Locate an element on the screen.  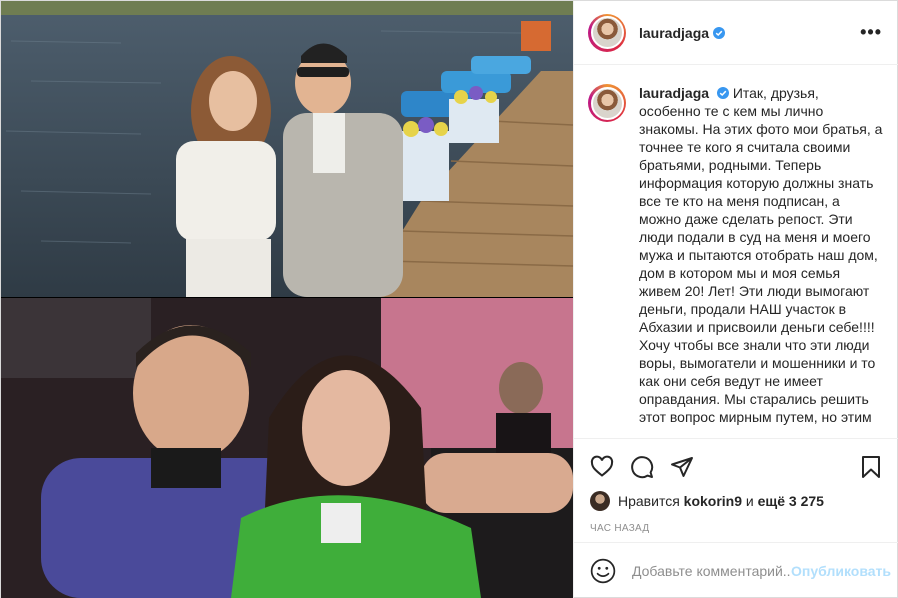
likes-prefix: Нравится is located at coordinates (649, 501).